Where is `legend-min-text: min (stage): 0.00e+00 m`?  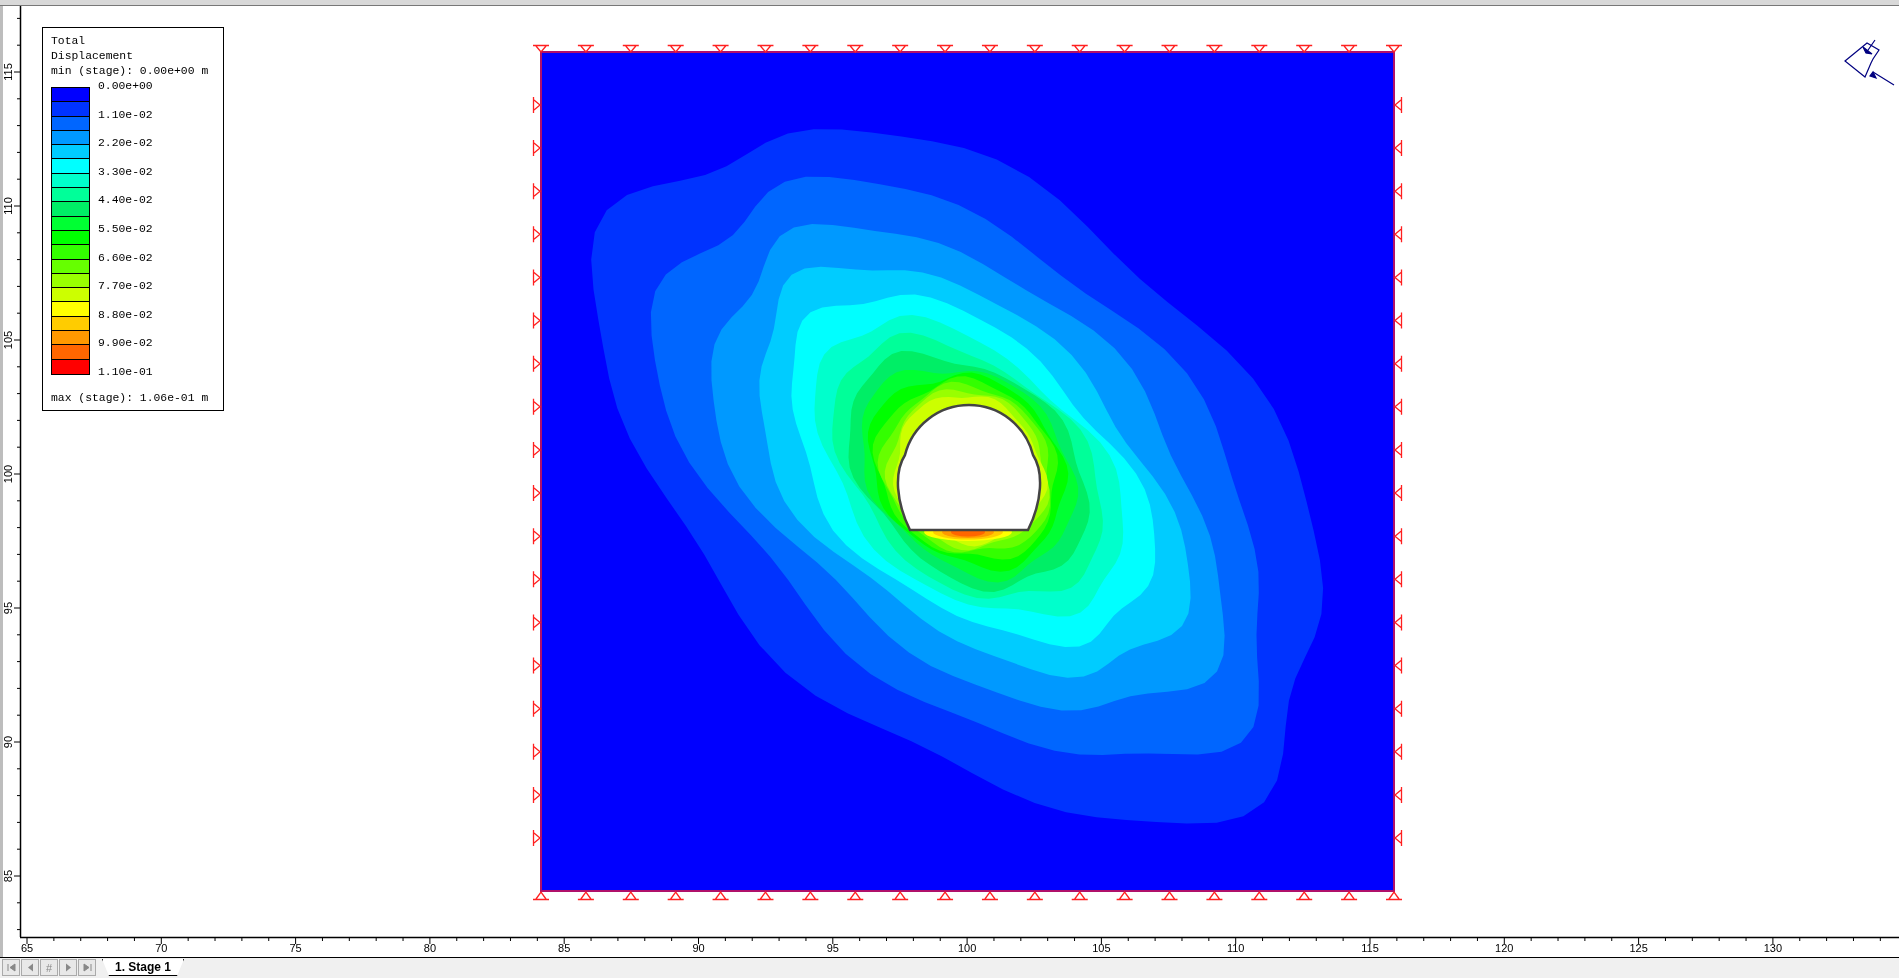 legend-min-text: min (stage): 0.00e+00 m is located at coordinates (130, 71).